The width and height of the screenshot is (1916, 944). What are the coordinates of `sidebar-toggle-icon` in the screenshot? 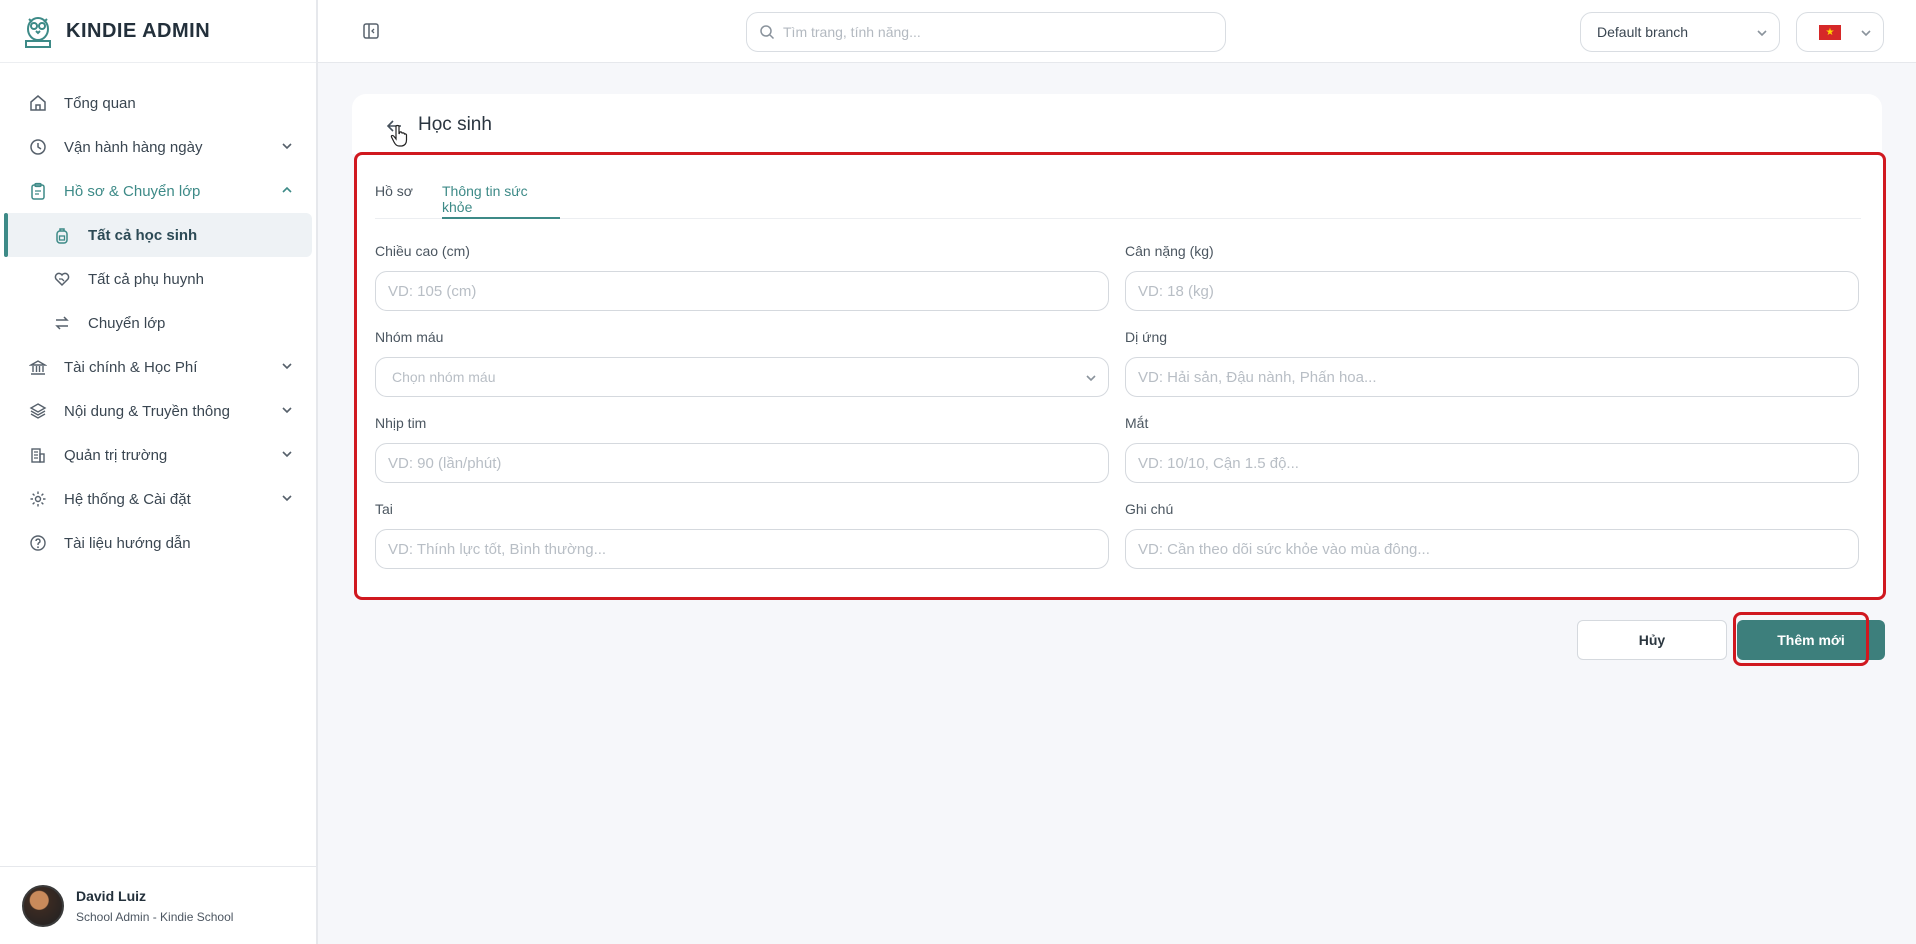 It's located at (371, 31).